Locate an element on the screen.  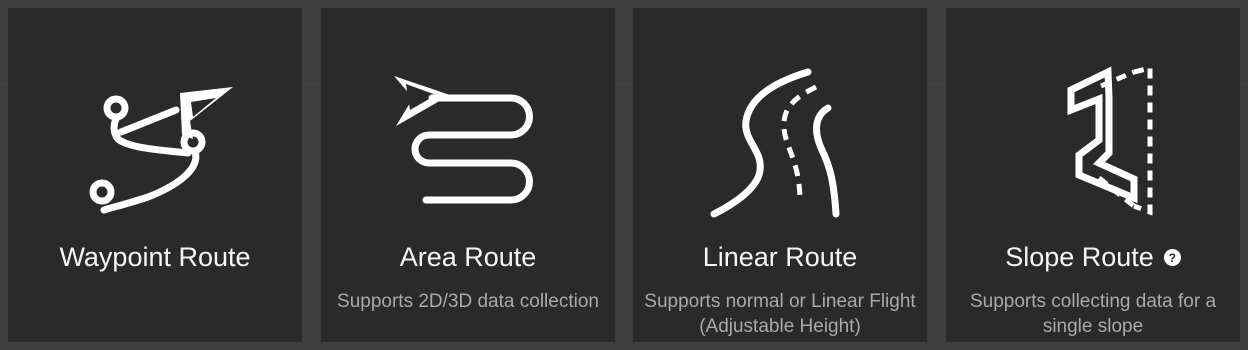
card-description: Supports 2D/3D data collection is located at coordinates (468, 301).